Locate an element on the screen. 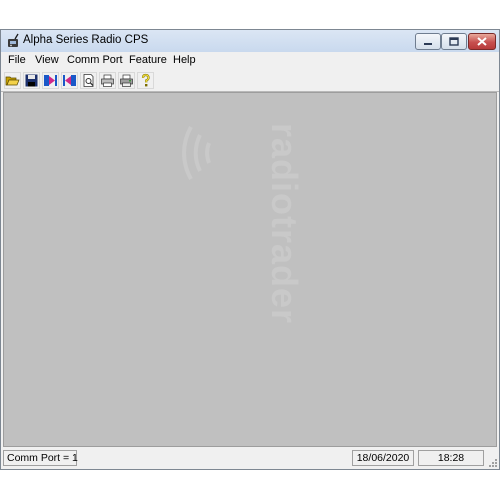  minimize-button is located at coordinates (428, 41).